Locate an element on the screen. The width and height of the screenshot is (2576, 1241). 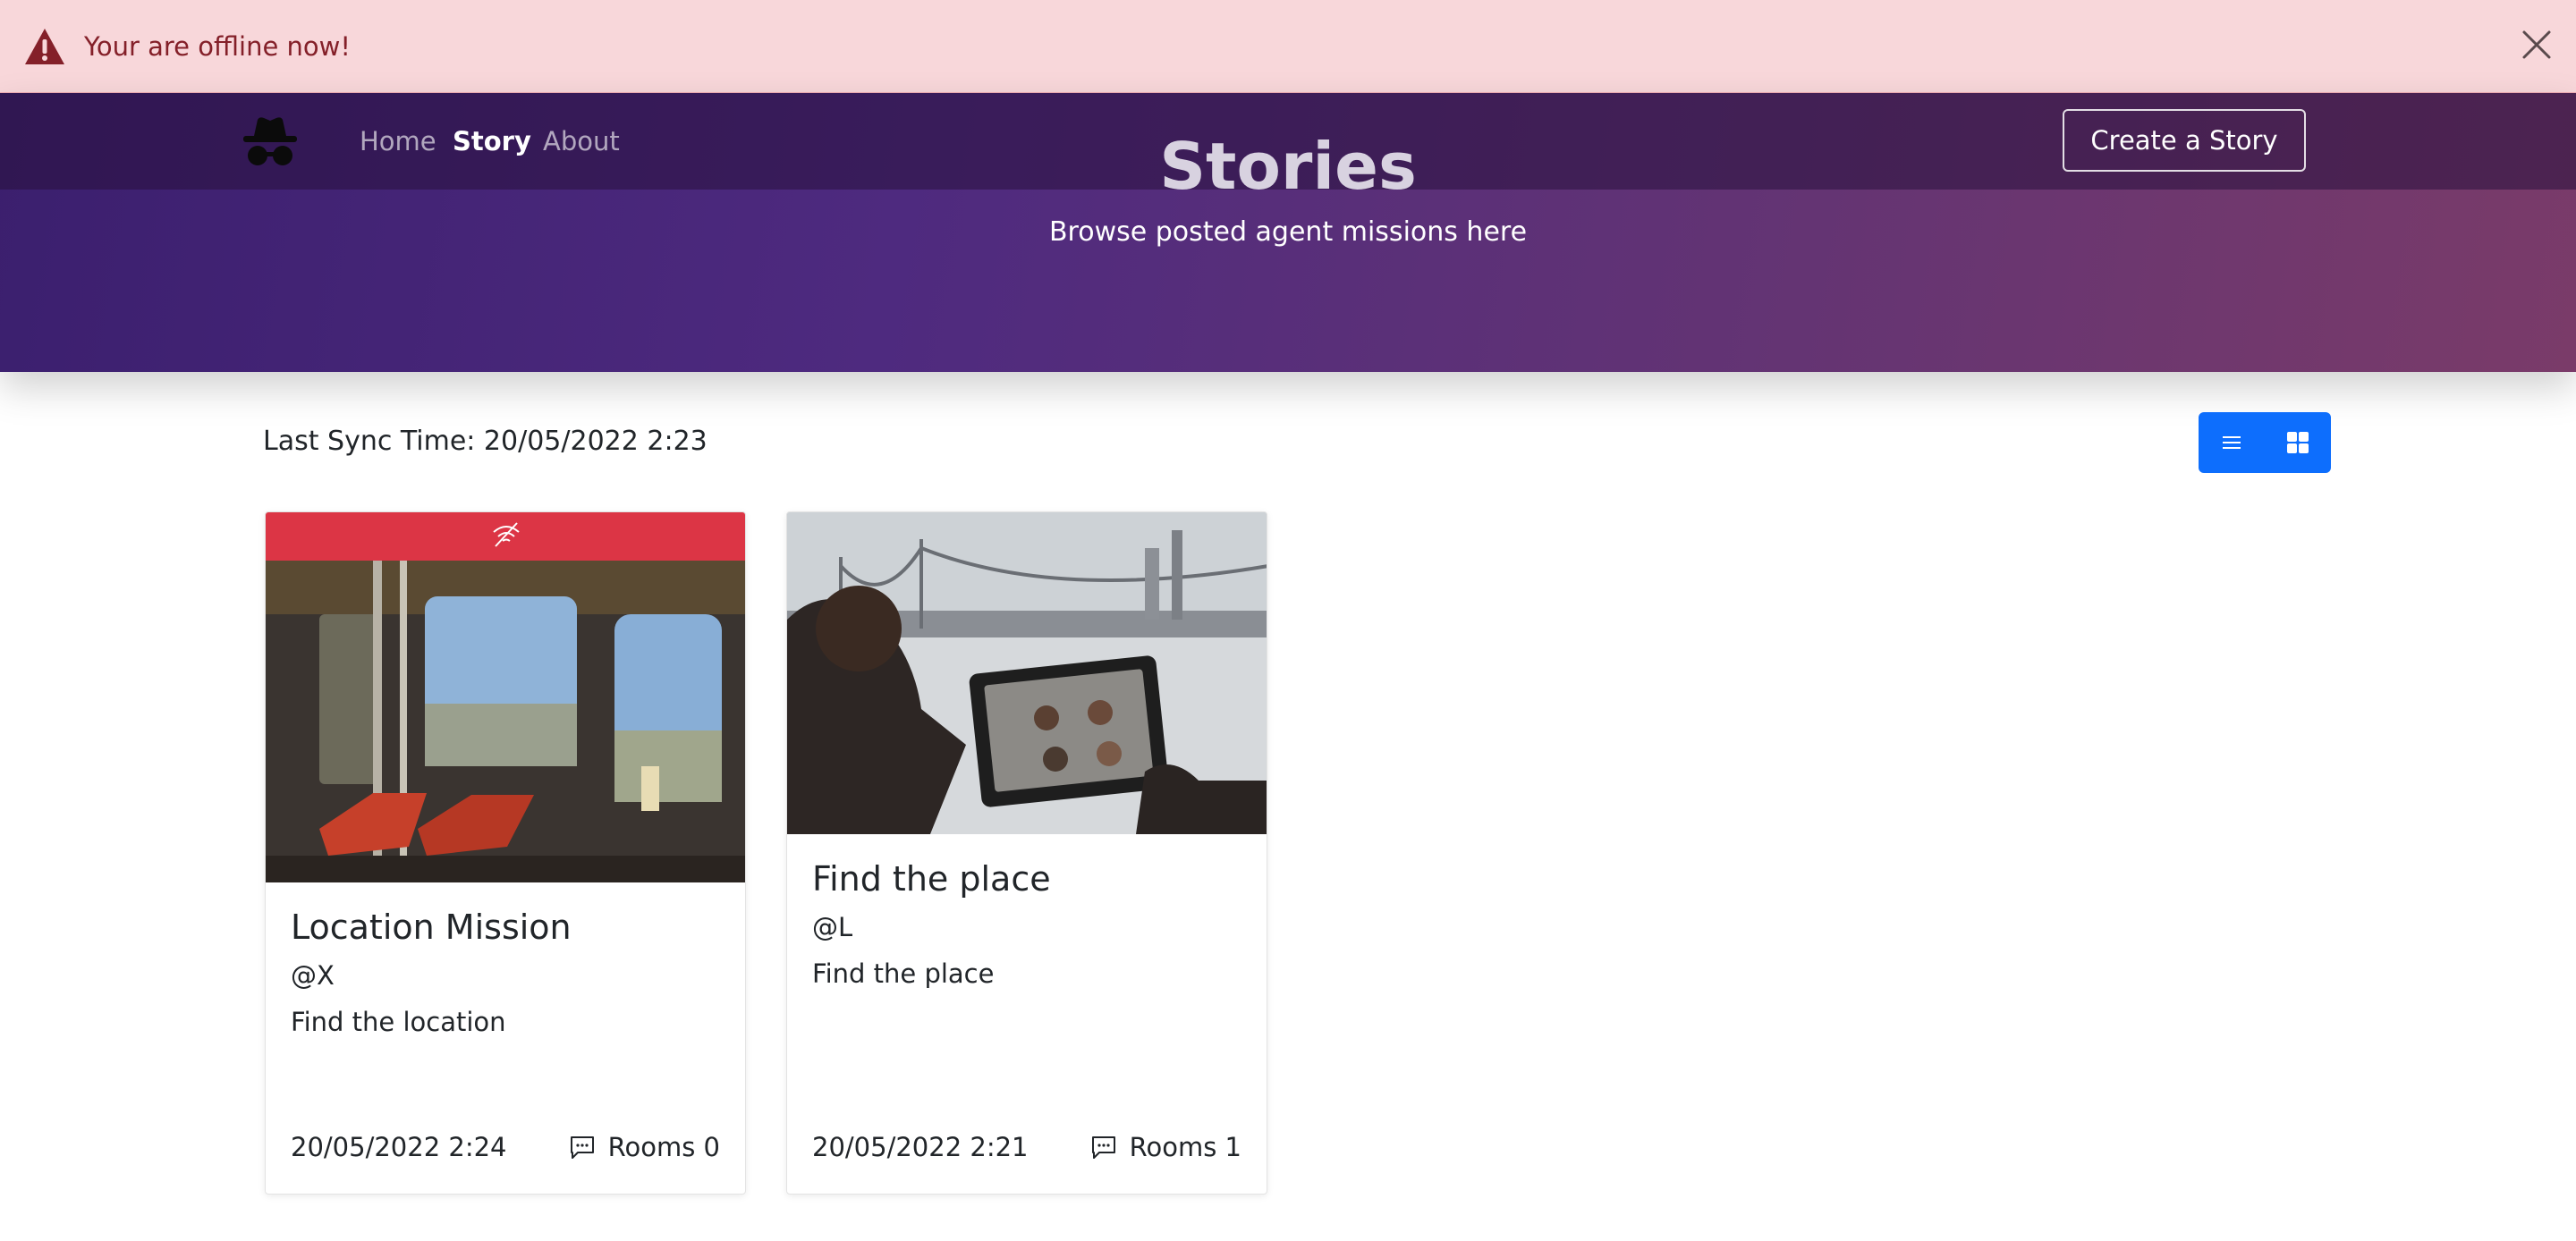
card-date: 20/05/2022 2:21 is located at coordinates (920, 1147).